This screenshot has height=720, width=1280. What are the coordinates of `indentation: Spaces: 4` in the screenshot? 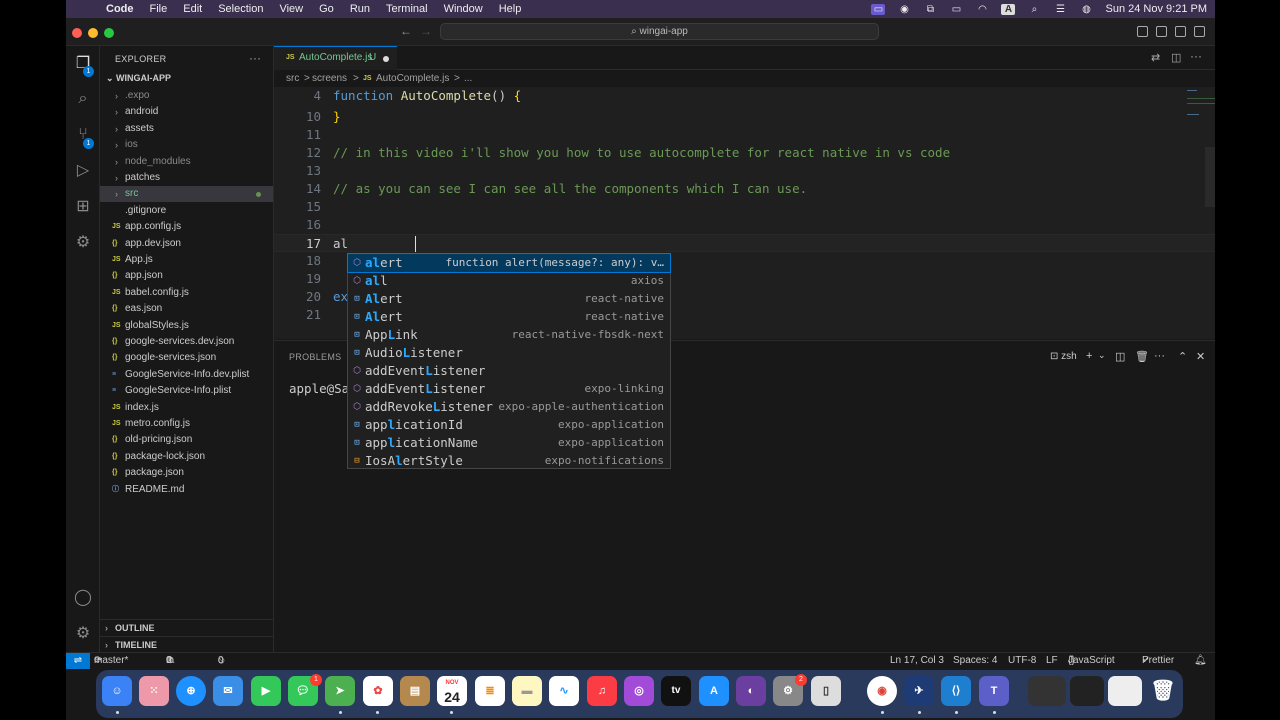 It's located at (975, 661).